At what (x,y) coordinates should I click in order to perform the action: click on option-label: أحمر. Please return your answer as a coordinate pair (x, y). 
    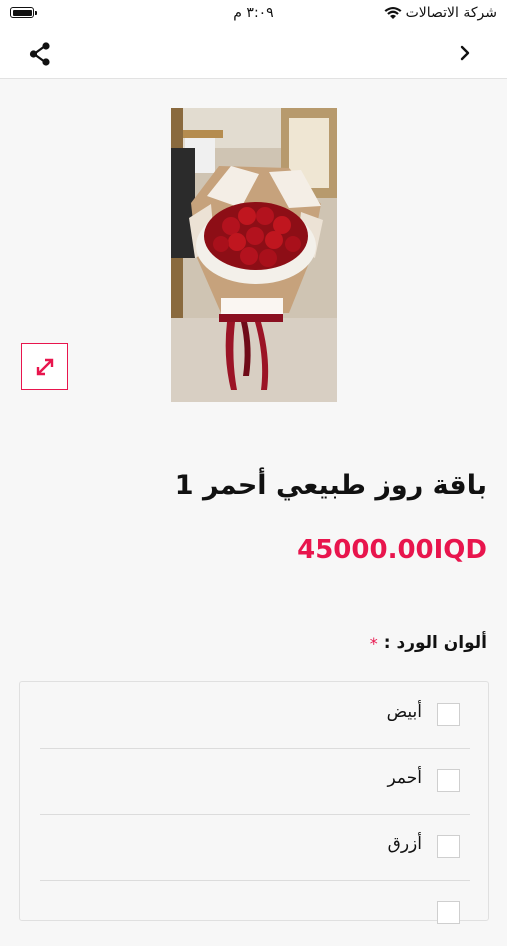
    Looking at the image, I should click on (404, 778).